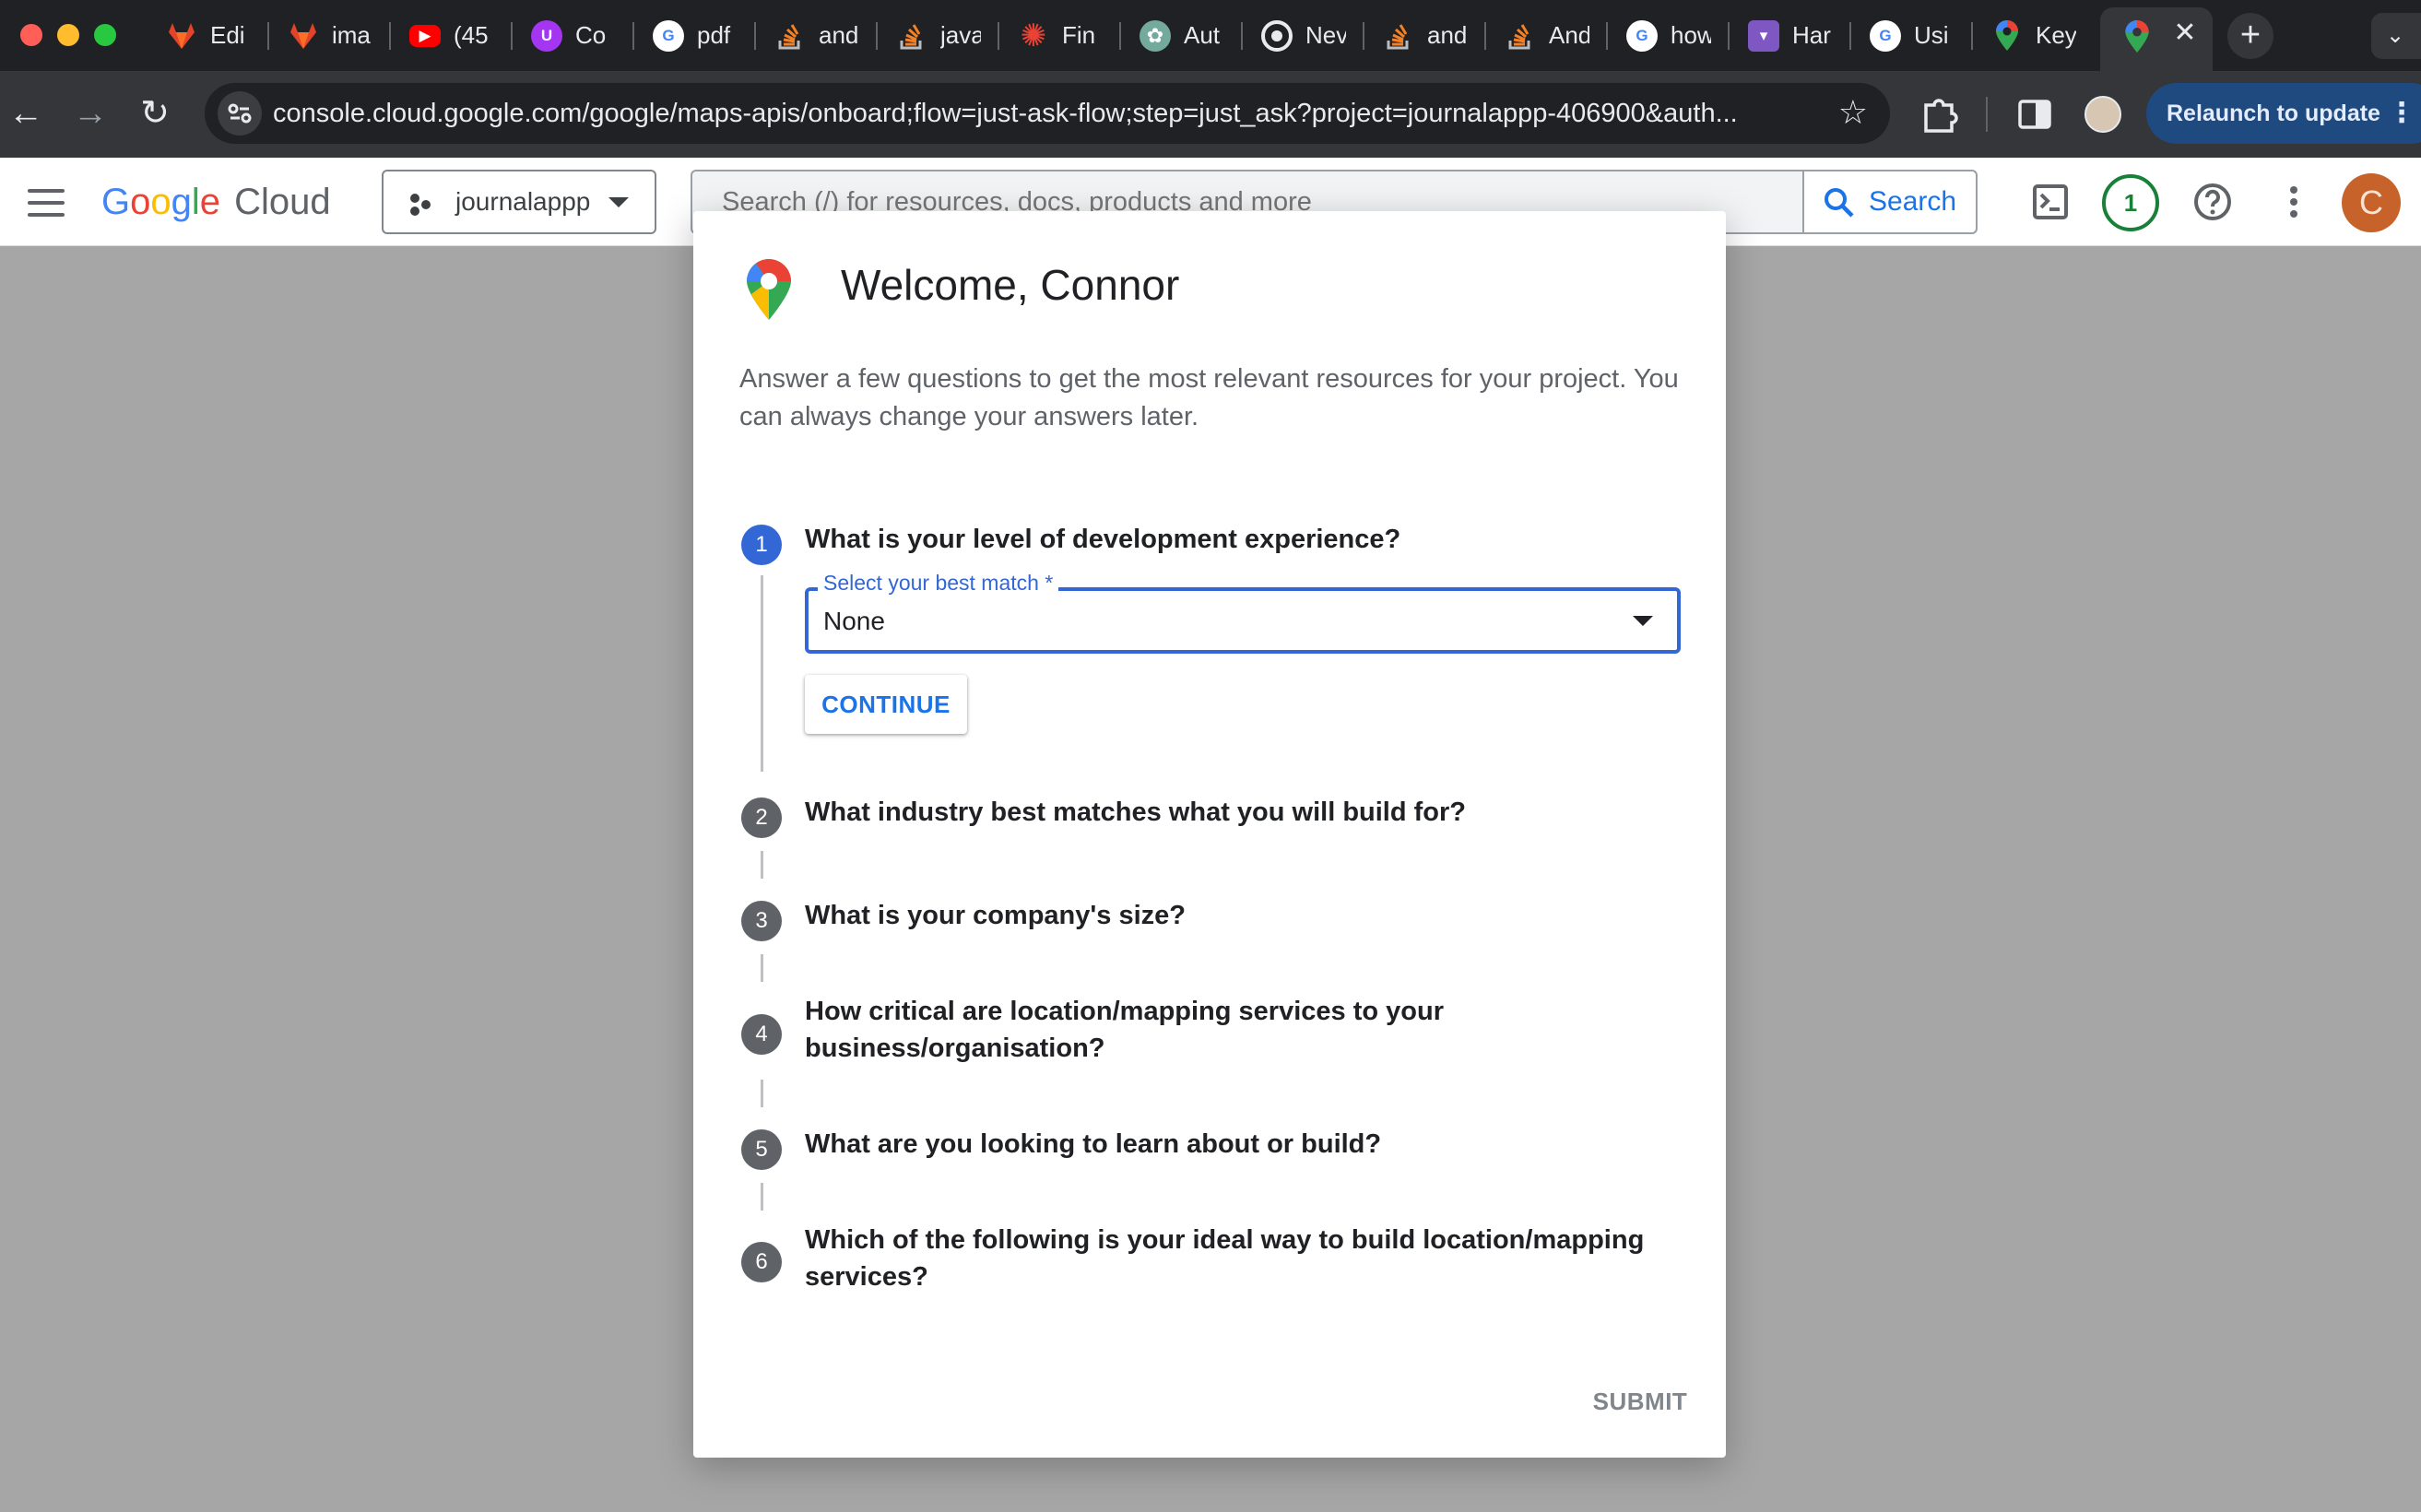 The height and width of the screenshot is (1512, 2421). What do you see at coordinates (1298, 35) in the screenshot?
I see `browser-tab: Nev` at bounding box center [1298, 35].